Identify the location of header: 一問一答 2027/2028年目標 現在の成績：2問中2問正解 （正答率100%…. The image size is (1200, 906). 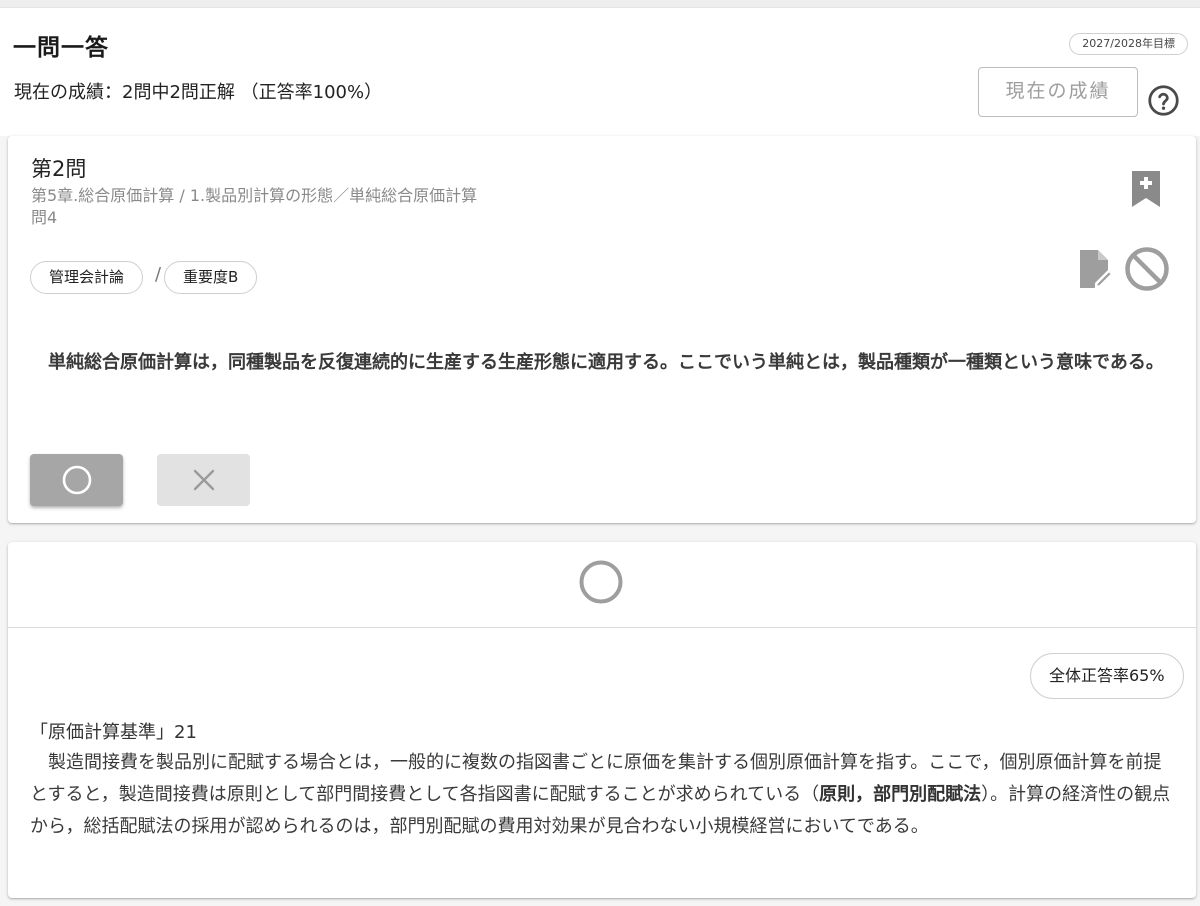
(600, 72).